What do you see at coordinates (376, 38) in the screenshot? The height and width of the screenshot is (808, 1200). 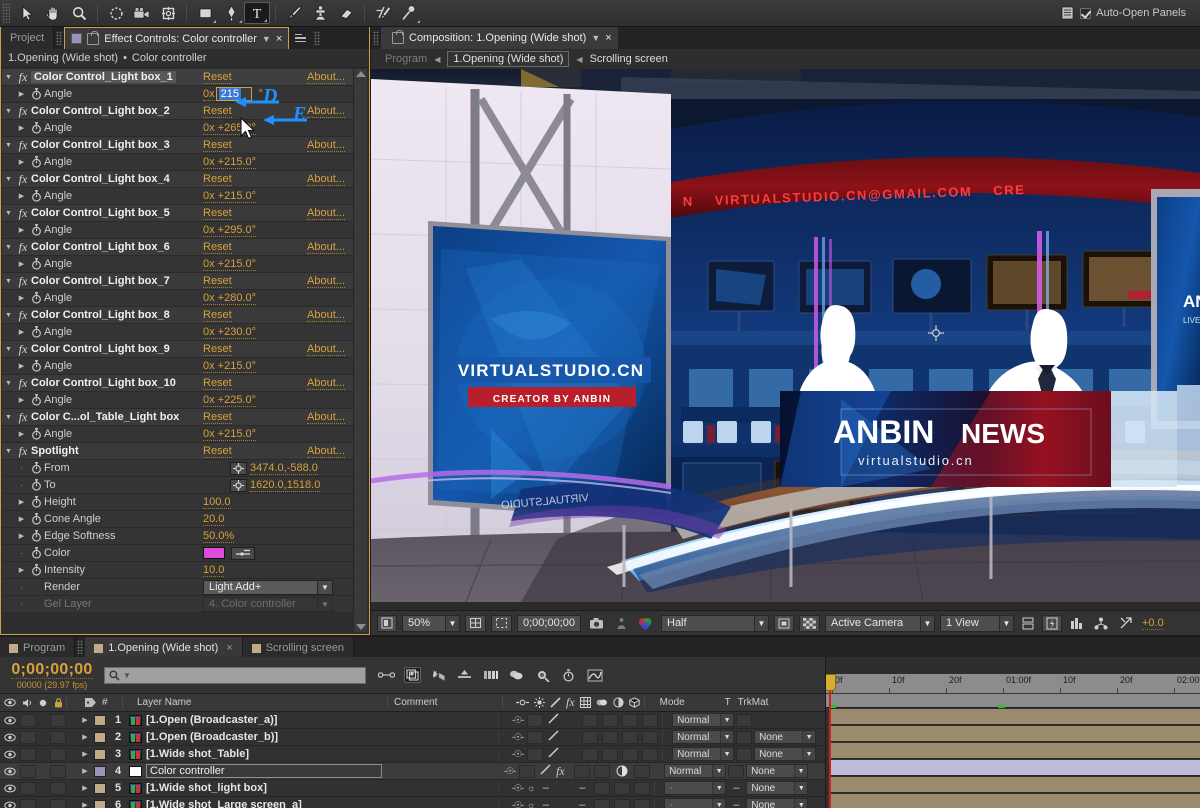 I see `composition-tab-grip` at bounding box center [376, 38].